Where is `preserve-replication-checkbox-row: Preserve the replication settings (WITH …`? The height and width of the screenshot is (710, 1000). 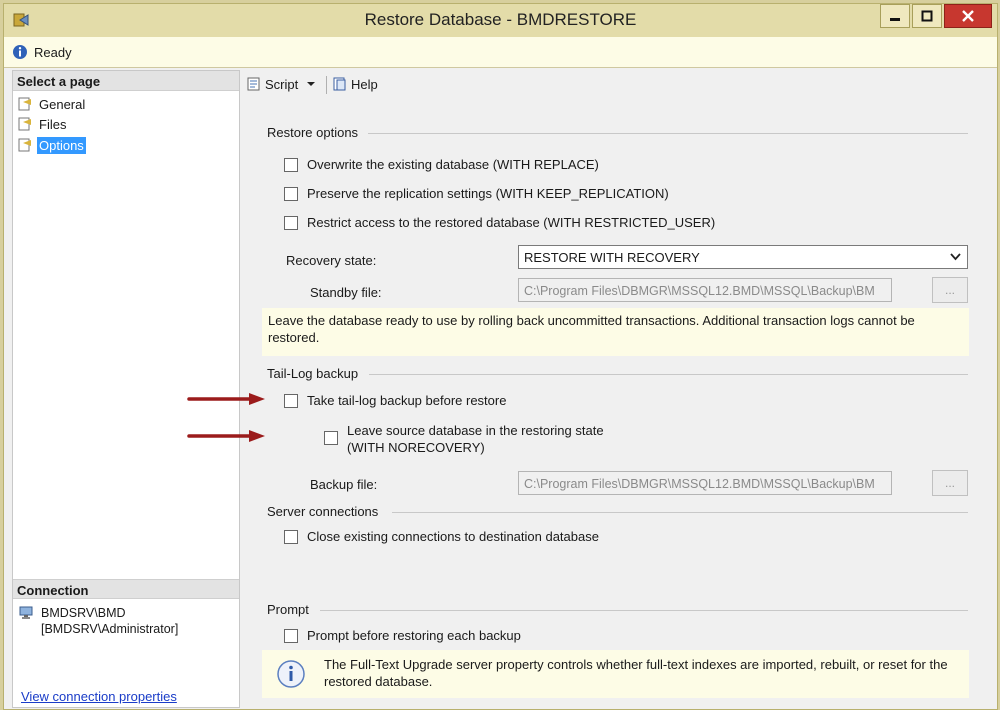
preserve-replication-checkbox-row: Preserve the replication settings (WITH … is located at coordinates (476, 193).